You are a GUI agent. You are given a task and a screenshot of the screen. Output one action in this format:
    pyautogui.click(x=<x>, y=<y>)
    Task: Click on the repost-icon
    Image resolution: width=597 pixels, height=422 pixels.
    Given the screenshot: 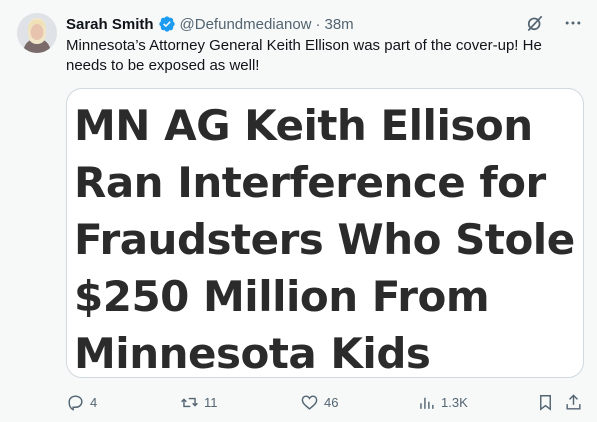 What is the action you would take?
    pyautogui.click(x=189, y=402)
    